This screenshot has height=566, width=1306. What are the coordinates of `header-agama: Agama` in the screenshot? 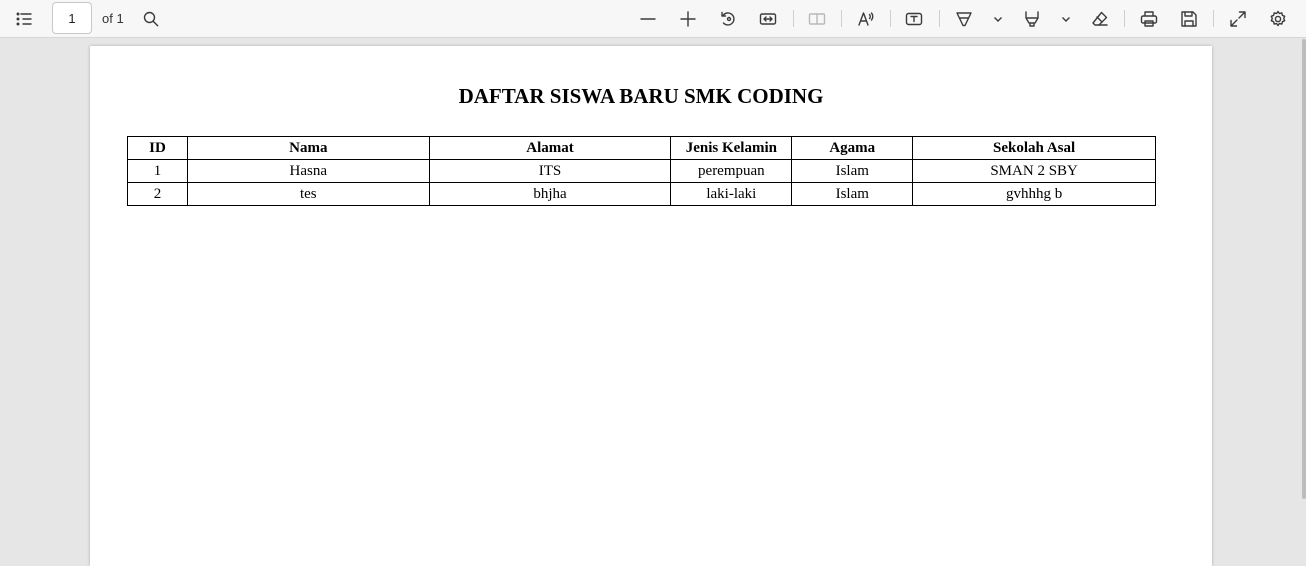 It's located at (852, 148).